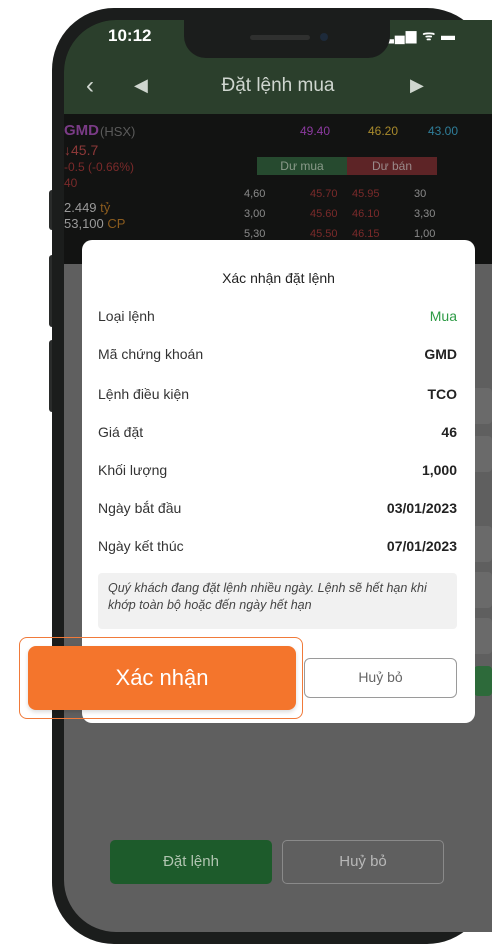 The height and width of the screenshot is (948, 492). I want to click on detail-row-end-date: Ngày kết thúc 07/01/2023, so click(277, 548).